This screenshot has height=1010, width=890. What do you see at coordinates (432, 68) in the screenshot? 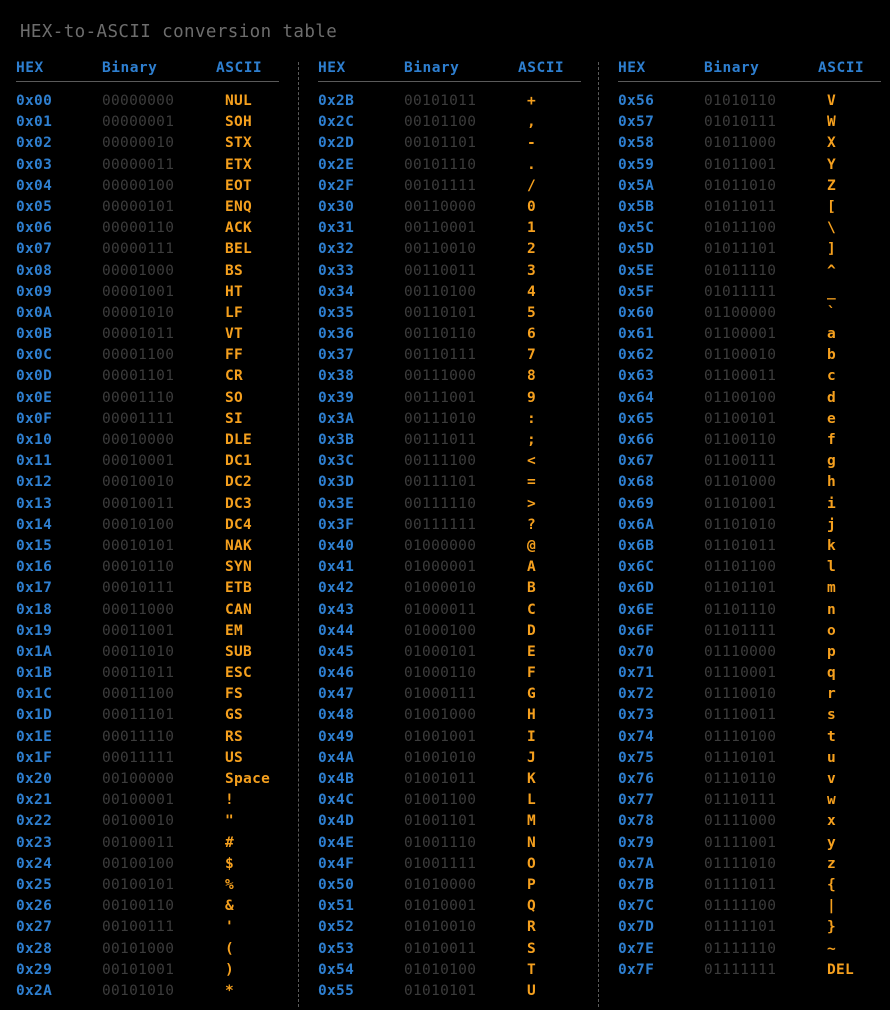
I see `column-header-binary: Binary` at bounding box center [432, 68].